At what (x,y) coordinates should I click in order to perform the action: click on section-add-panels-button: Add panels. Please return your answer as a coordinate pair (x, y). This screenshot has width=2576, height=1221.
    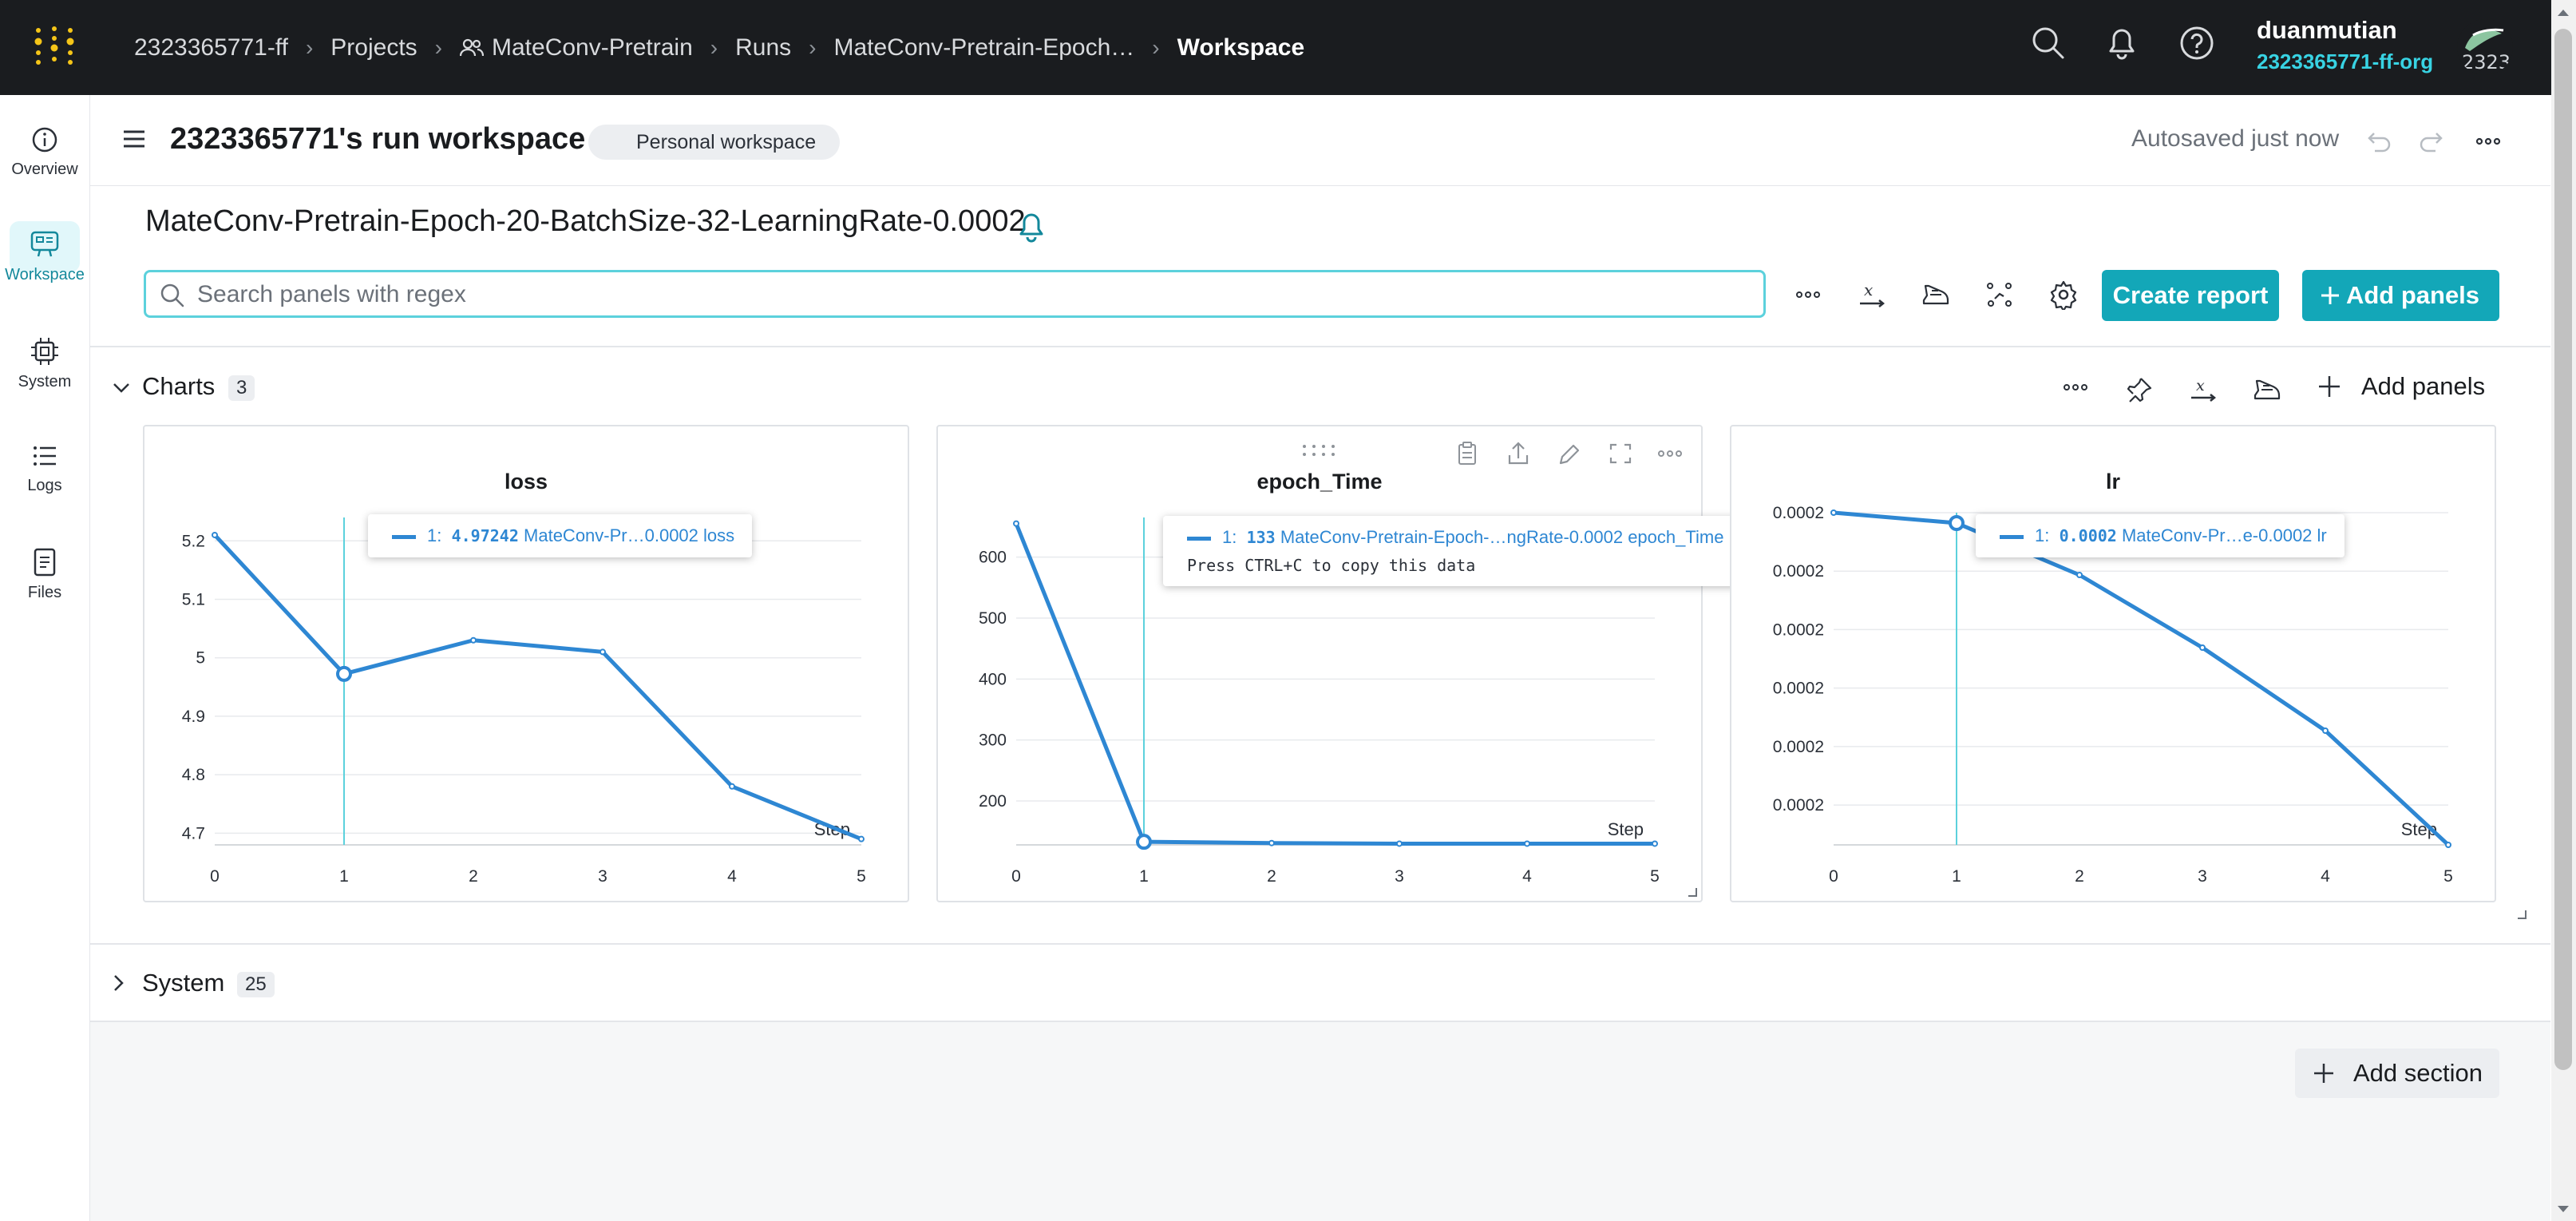
    Looking at the image, I should click on (2423, 386).